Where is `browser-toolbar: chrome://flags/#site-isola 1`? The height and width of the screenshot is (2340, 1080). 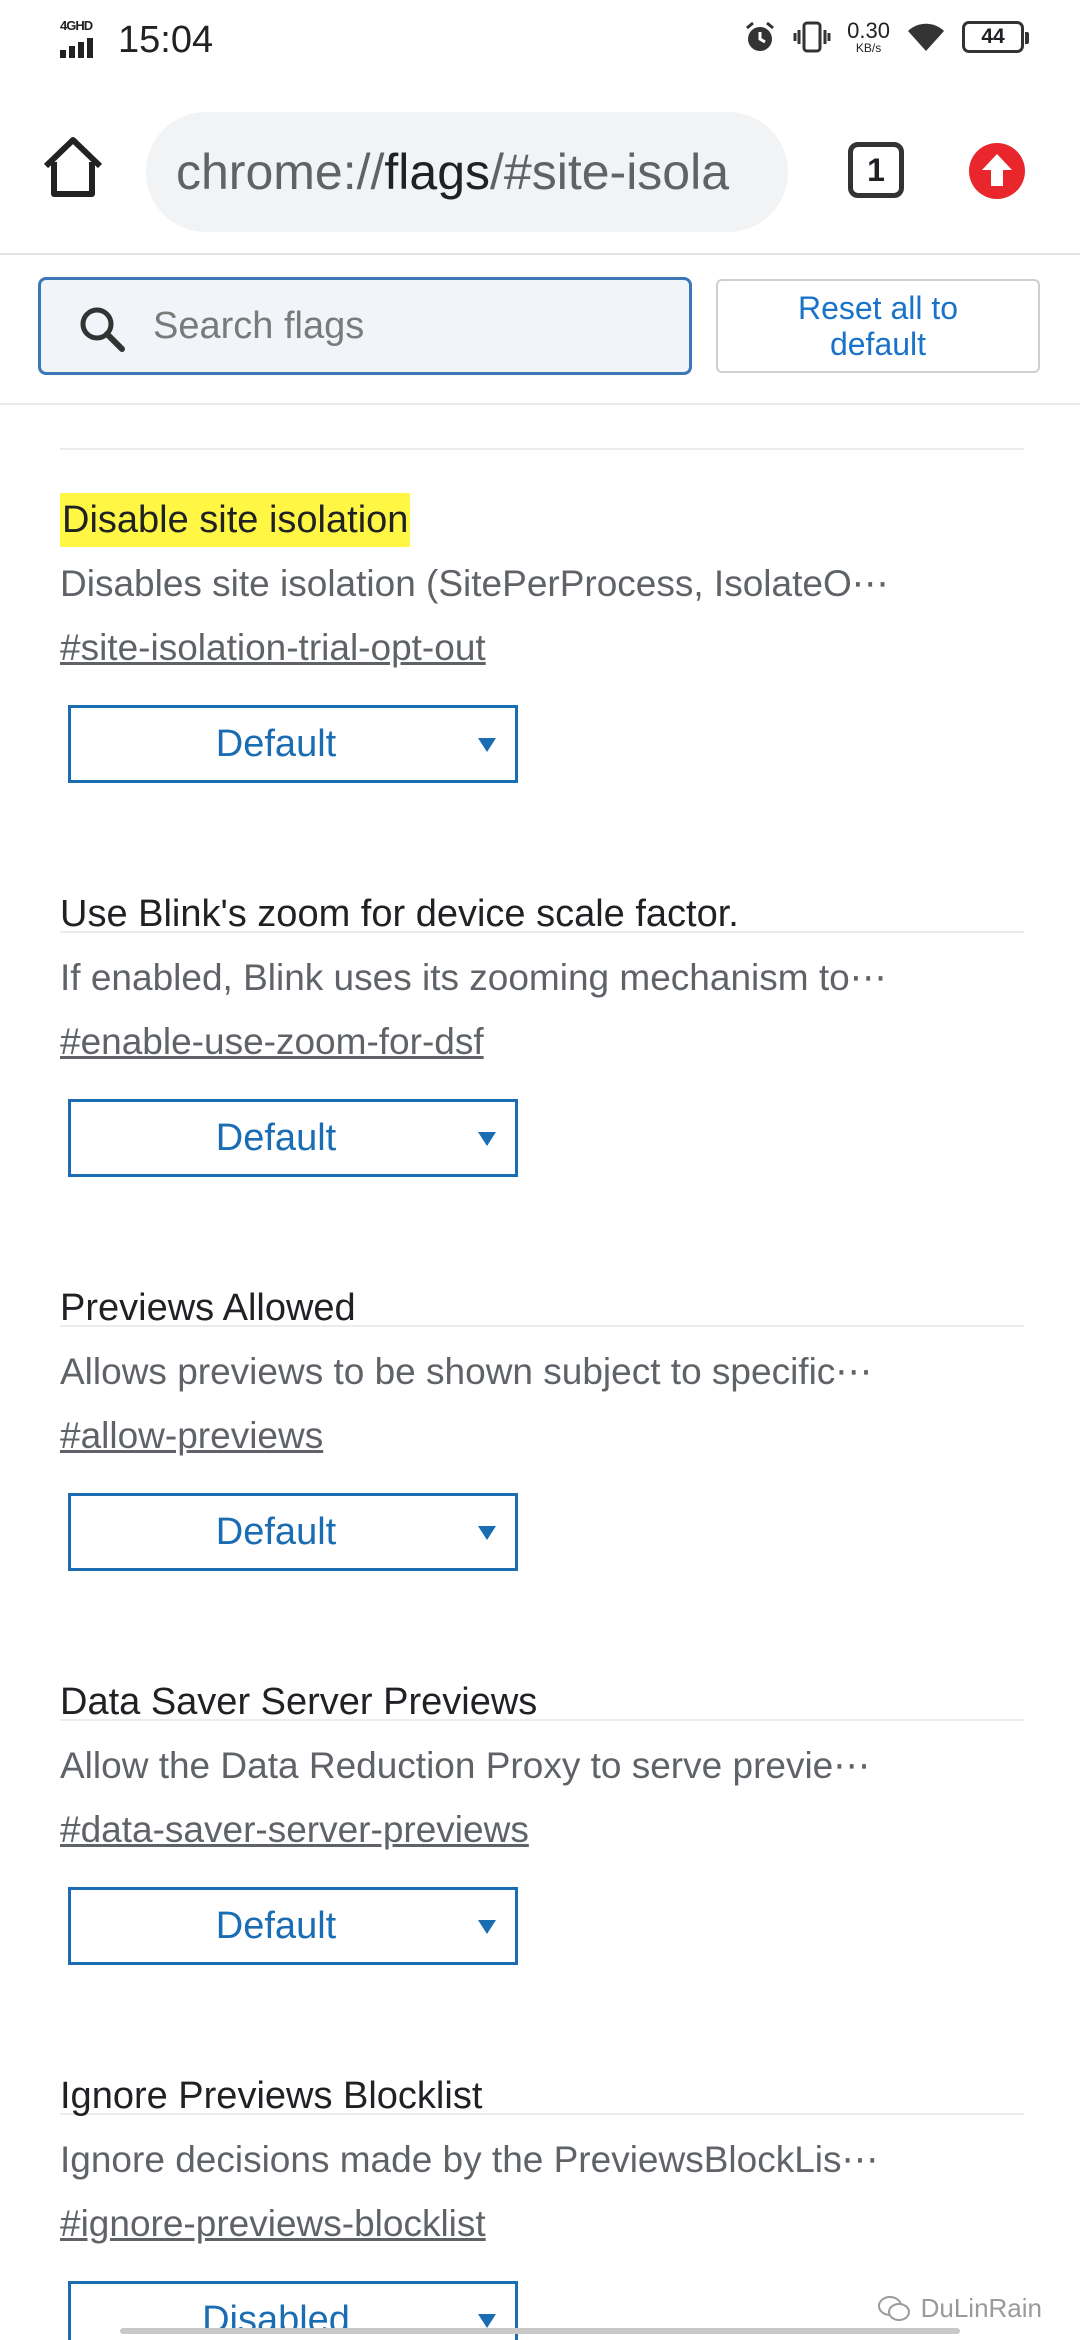
browser-toolbar: chrome://flags/#site-isola 1 is located at coordinates (540, 172).